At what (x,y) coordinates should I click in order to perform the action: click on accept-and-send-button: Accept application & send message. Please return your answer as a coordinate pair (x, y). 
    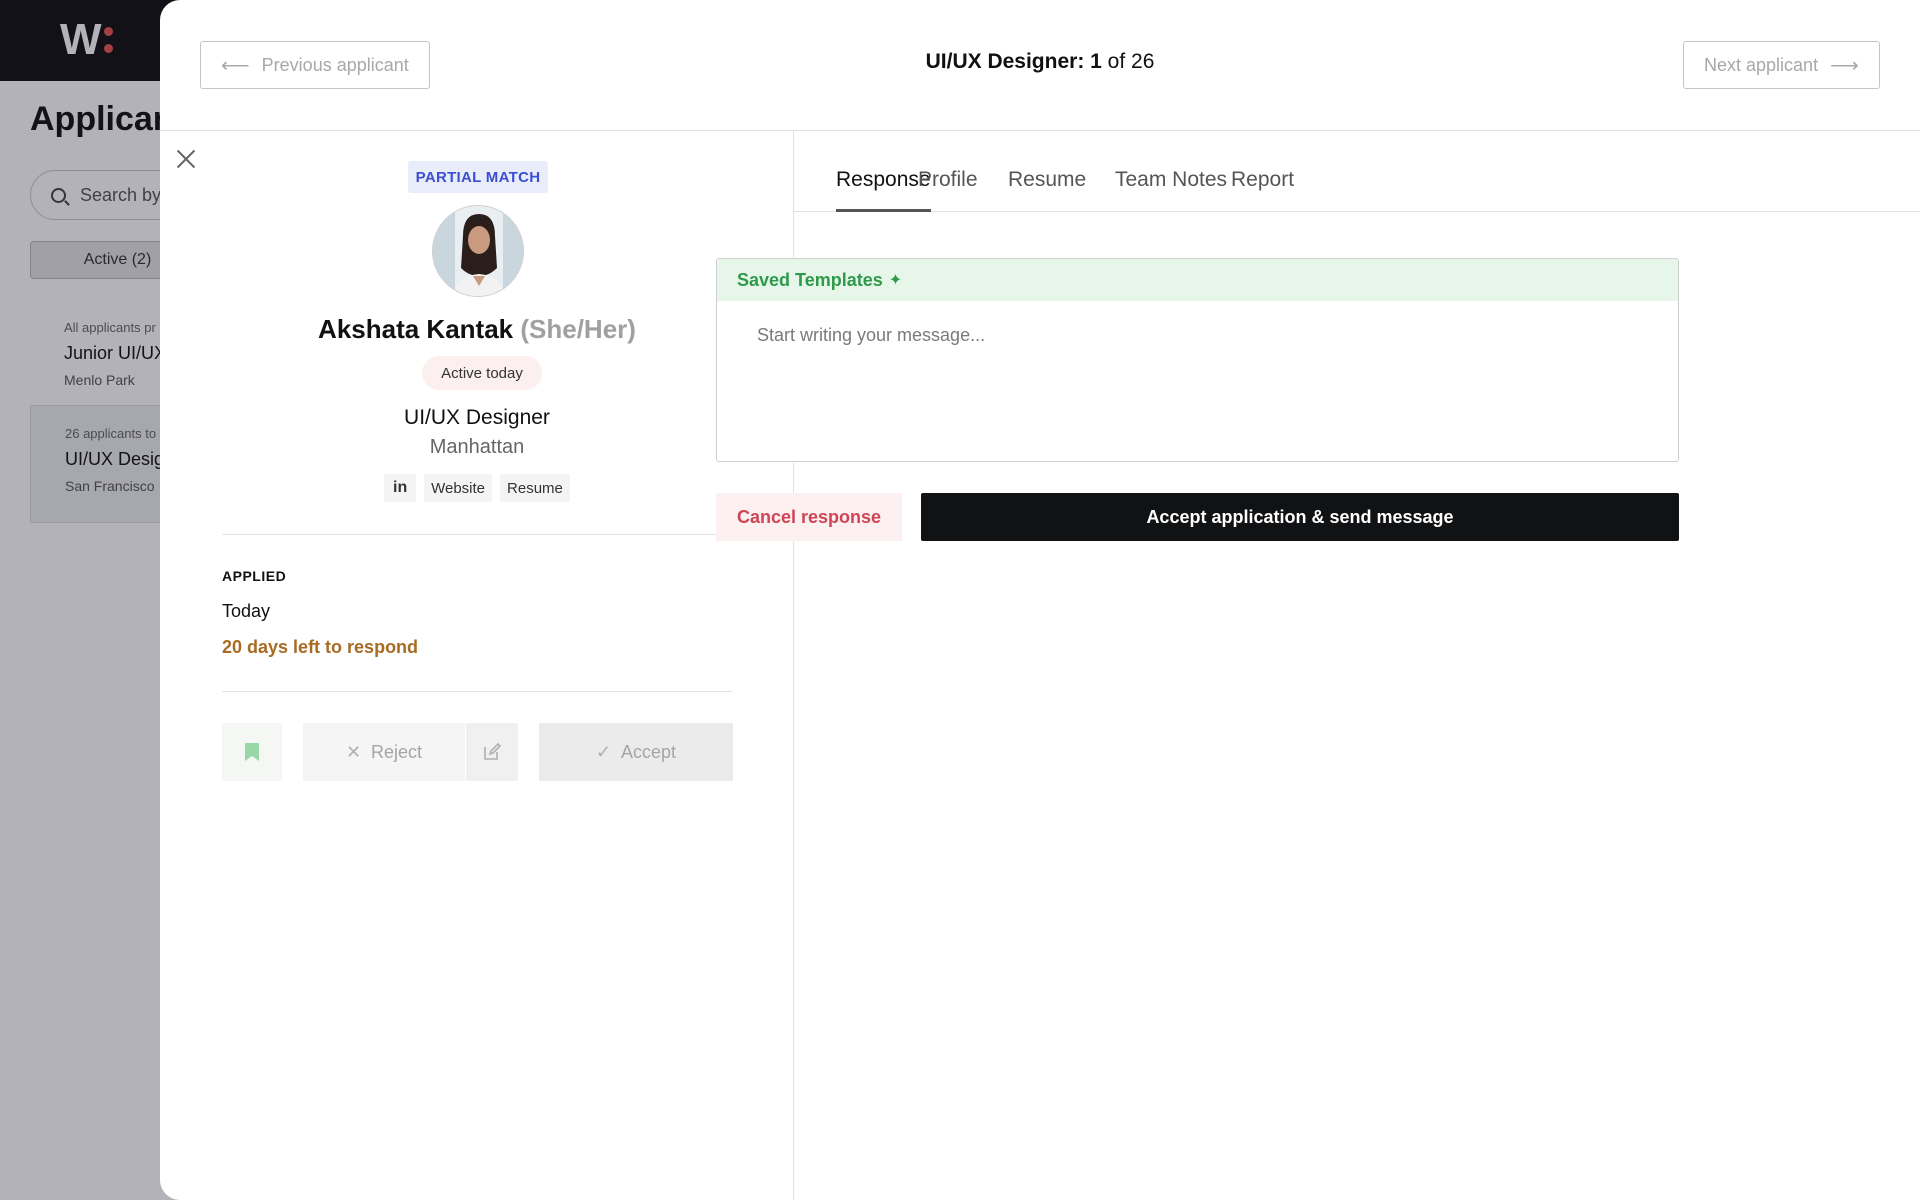
    Looking at the image, I should click on (1300, 517).